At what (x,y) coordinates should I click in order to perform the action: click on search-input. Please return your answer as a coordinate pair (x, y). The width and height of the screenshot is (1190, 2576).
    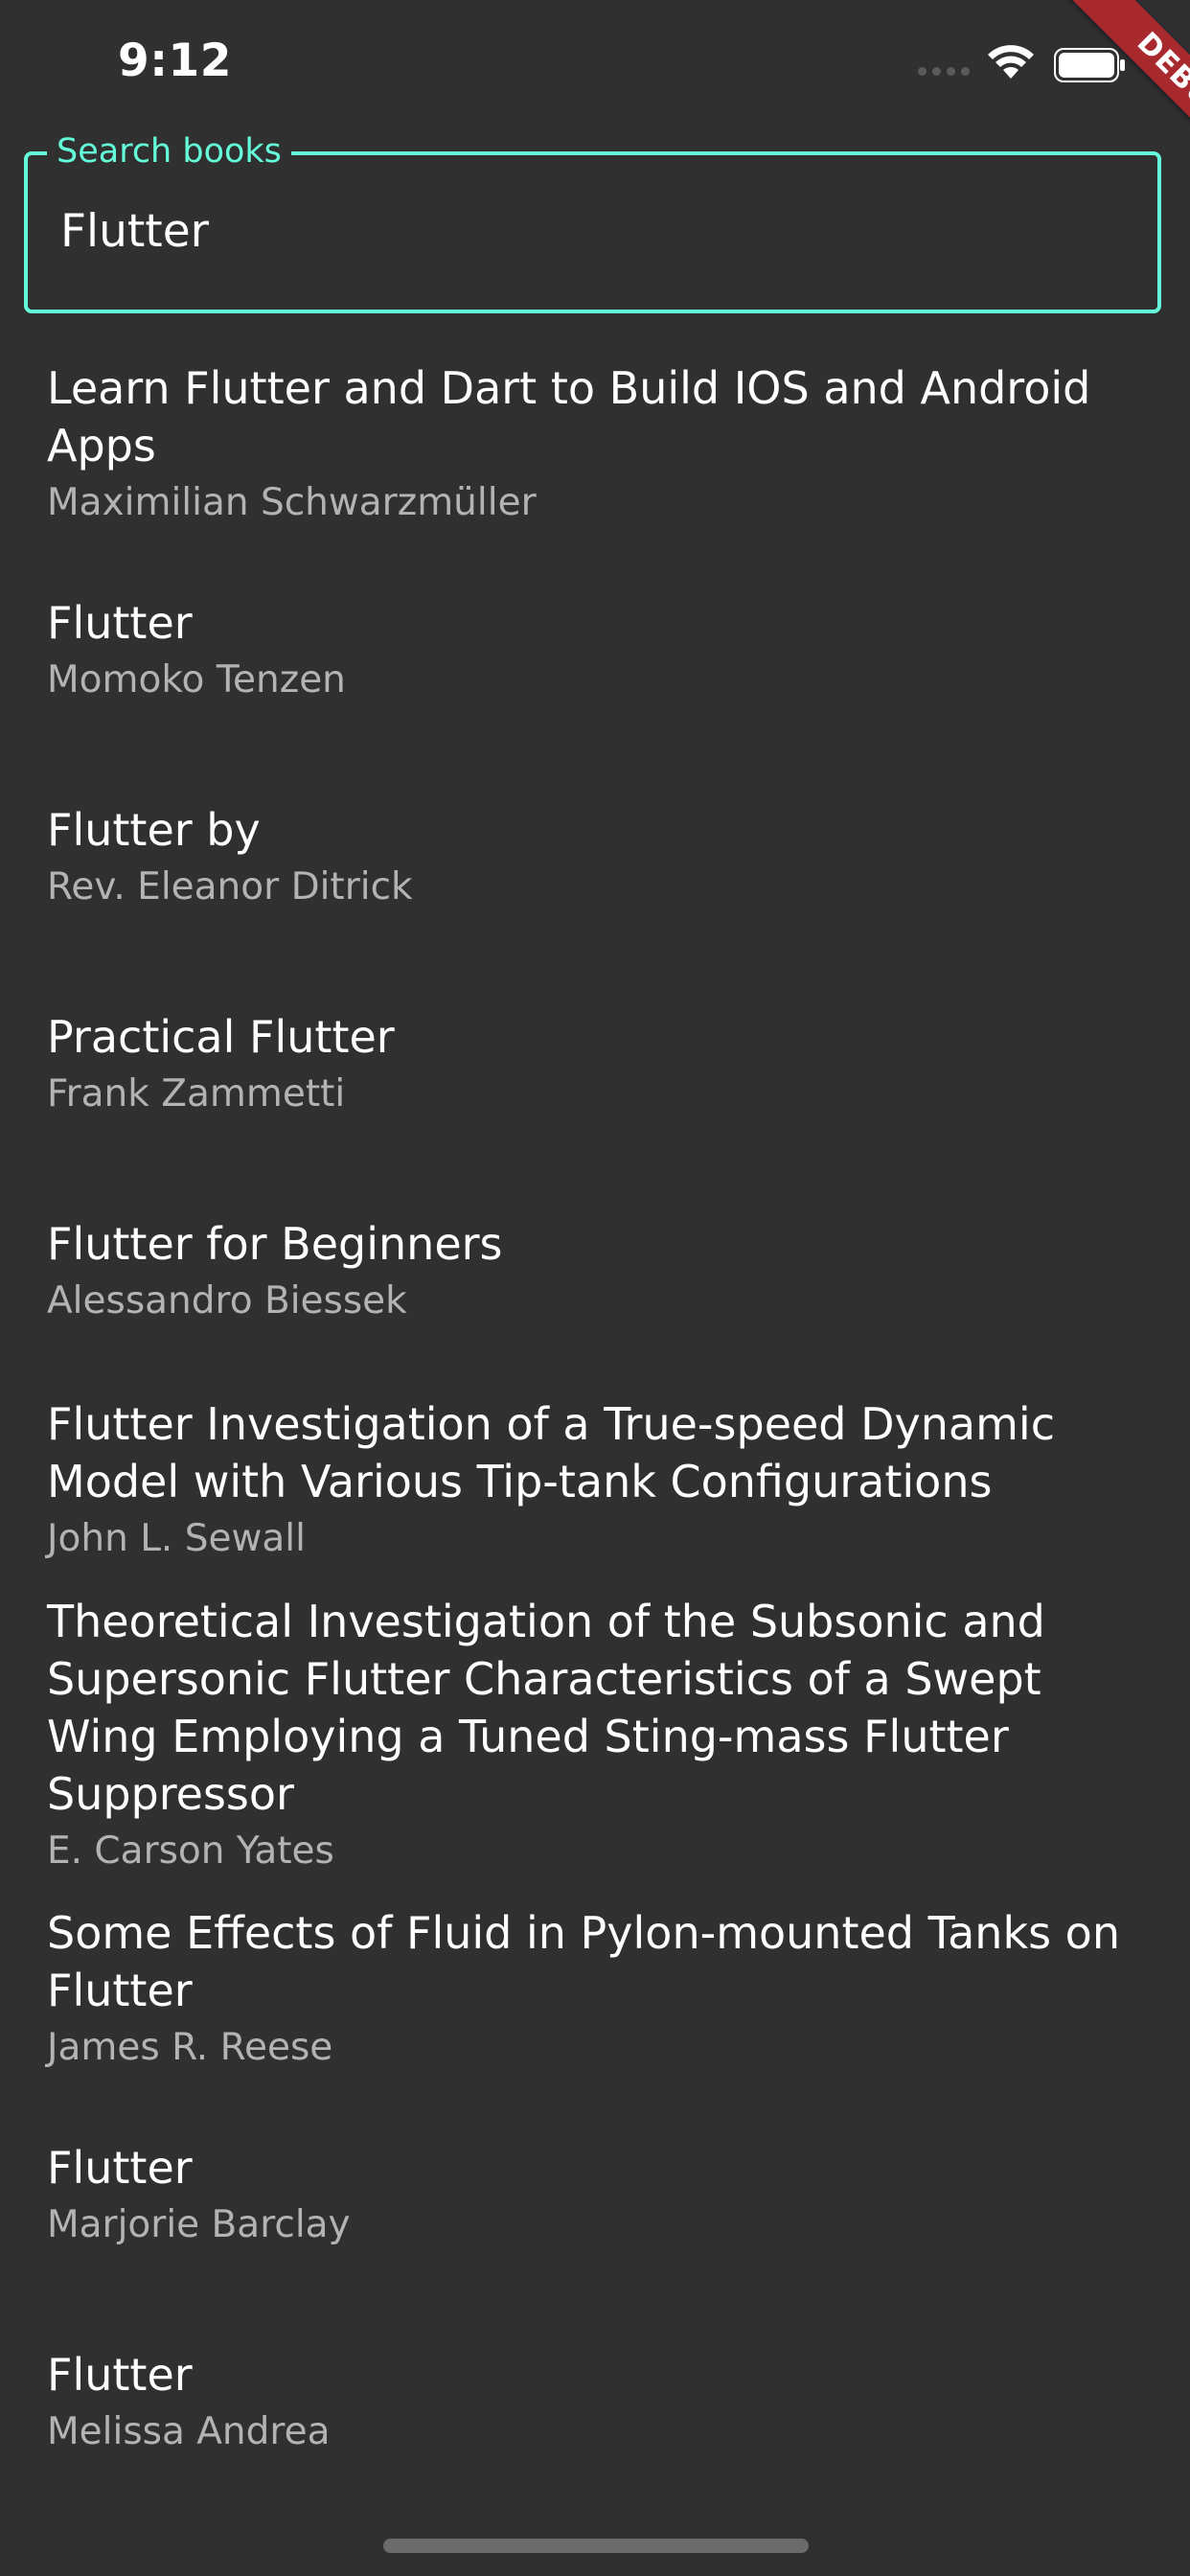
    Looking at the image, I should click on (587, 231).